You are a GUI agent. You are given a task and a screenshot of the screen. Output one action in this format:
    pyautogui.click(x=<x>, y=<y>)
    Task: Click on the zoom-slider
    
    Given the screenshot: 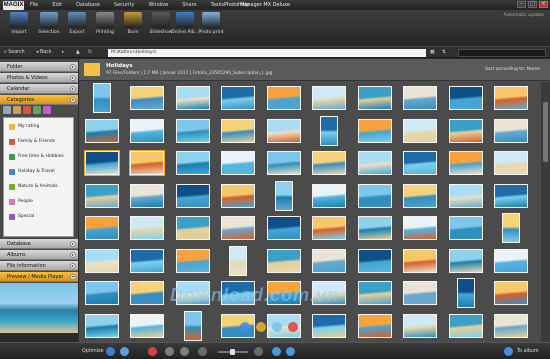 What is the action you would take?
    pyautogui.click(x=233, y=352)
    